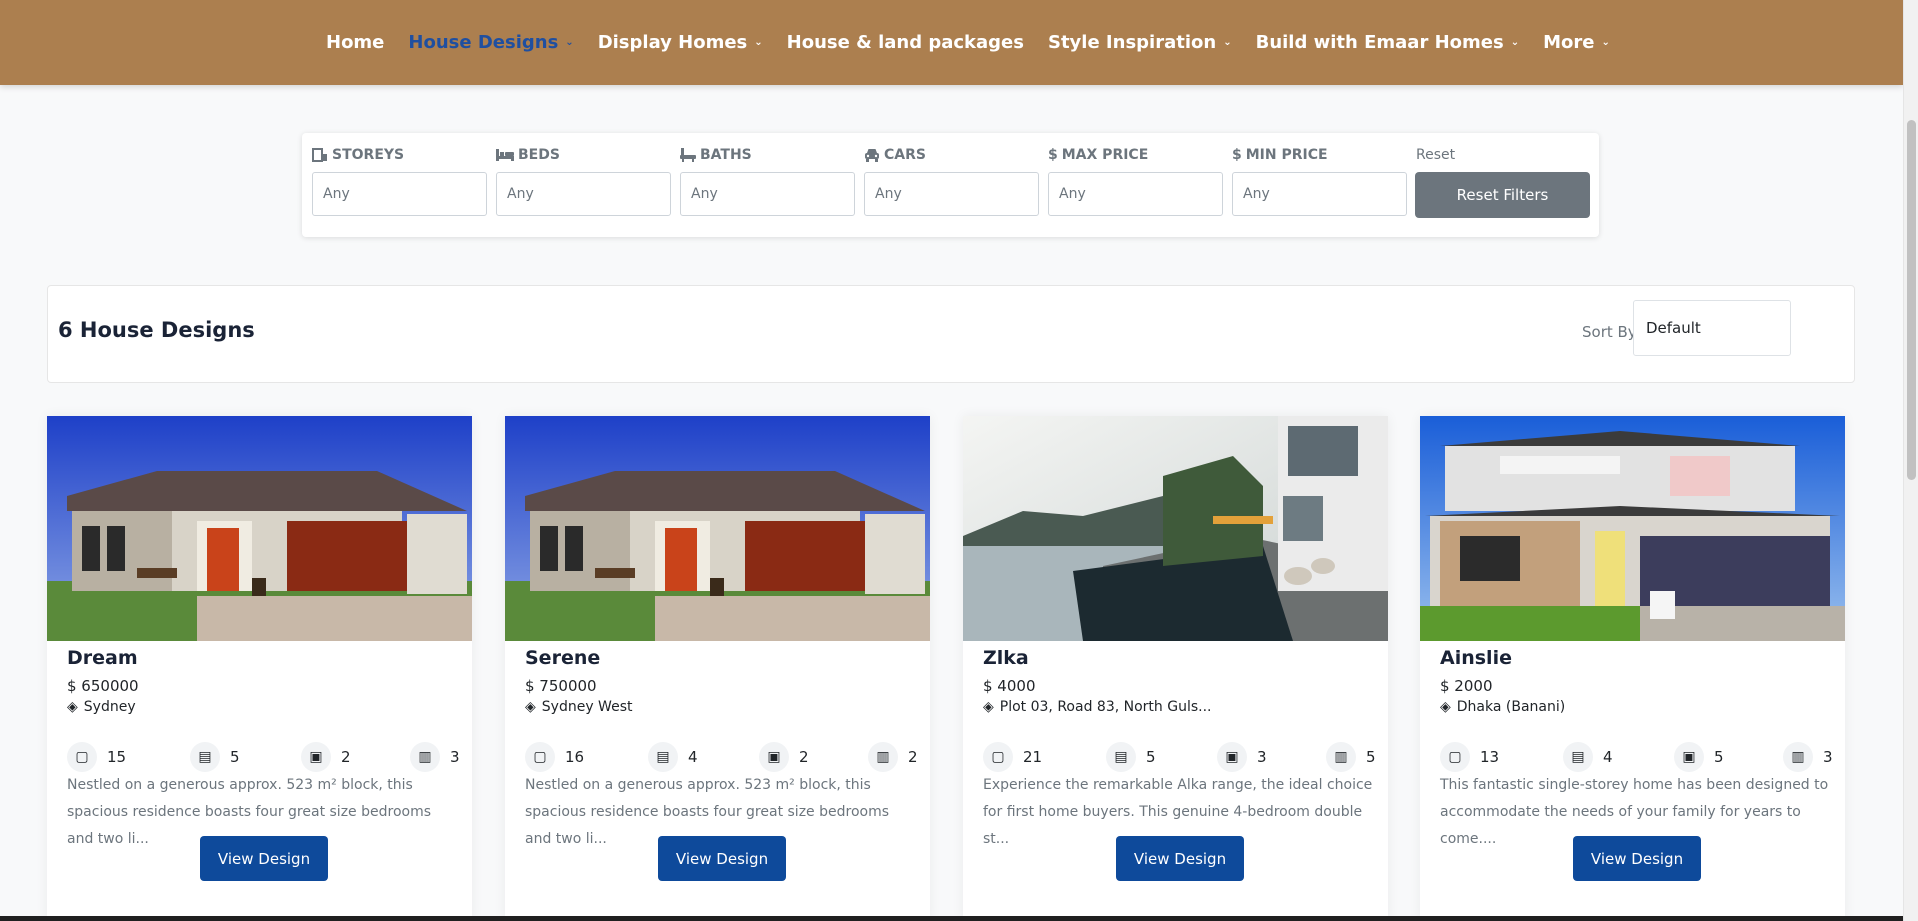 Image resolution: width=1918 pixels, height=921 pixels. I want to click on stat-storeys: ▢ 13, so click(1469, 757).